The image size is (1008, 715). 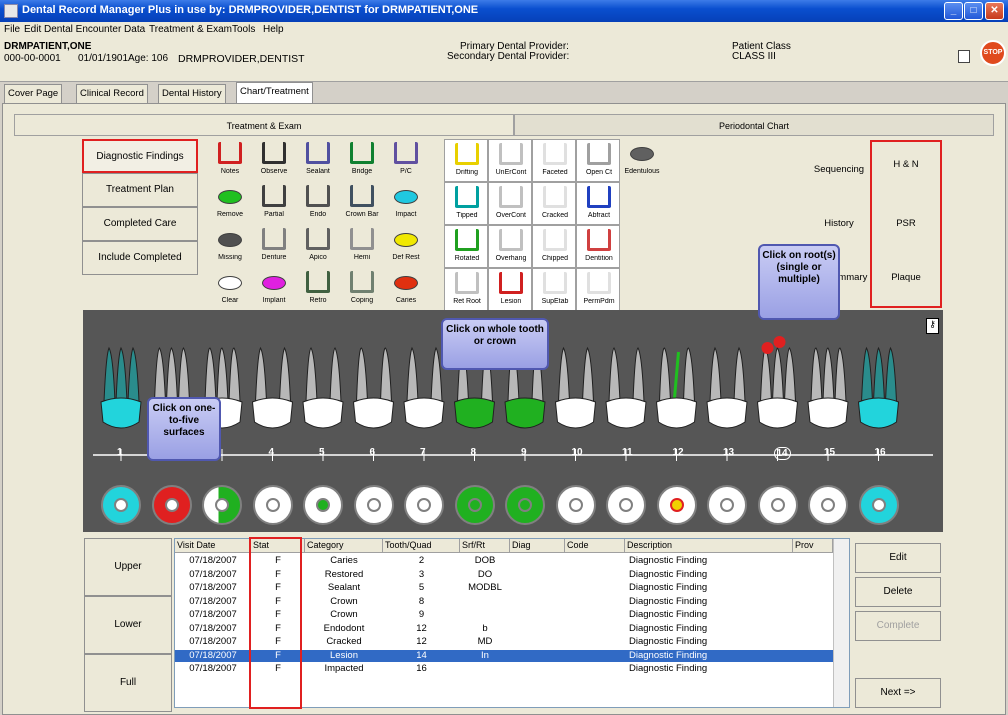 I want to click on maximize-button: □, so click(x=973, y=11).